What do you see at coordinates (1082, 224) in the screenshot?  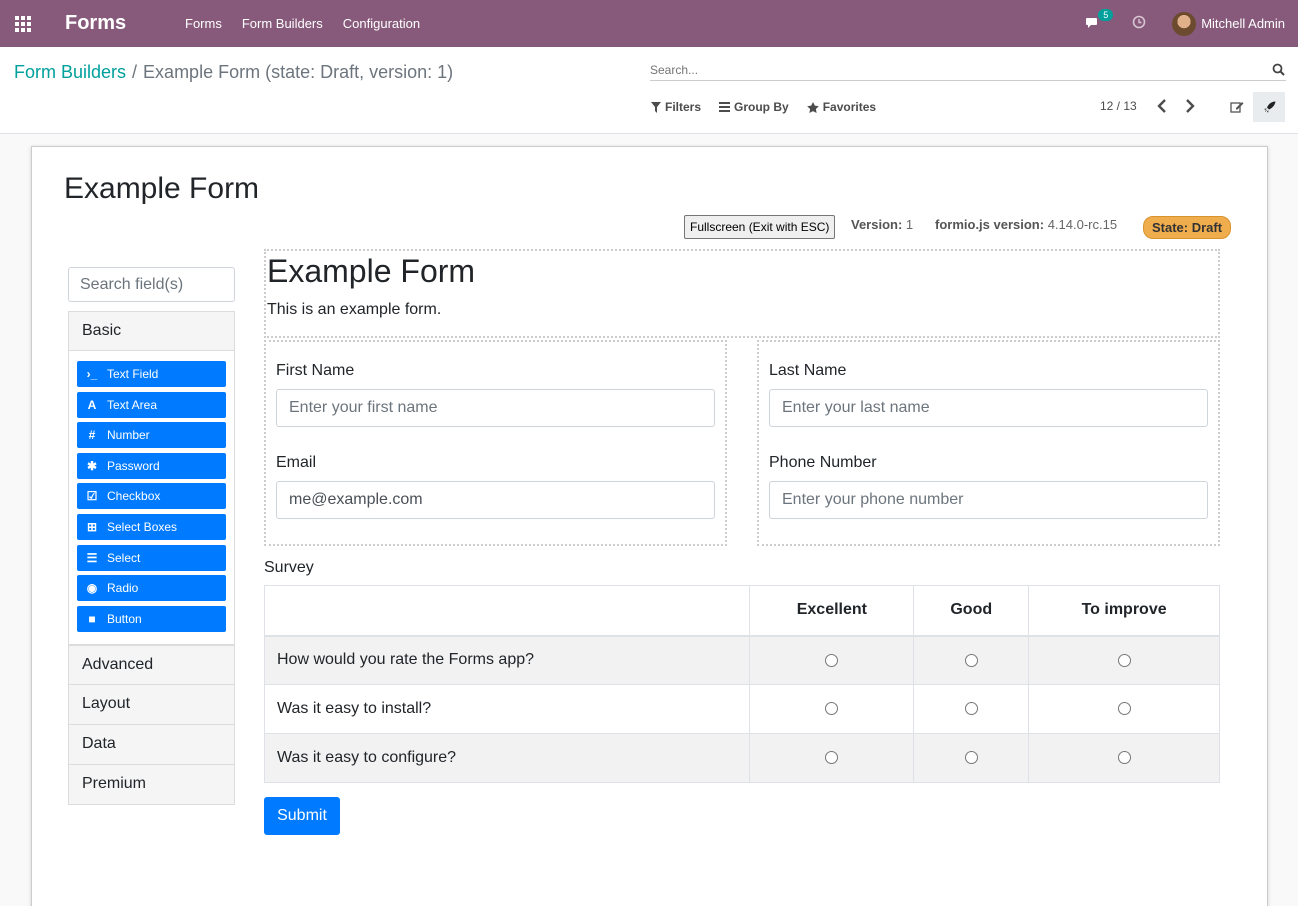 I see `formio-version-value: 4.14.0-rc.15` at bounding box center [1082, 224].